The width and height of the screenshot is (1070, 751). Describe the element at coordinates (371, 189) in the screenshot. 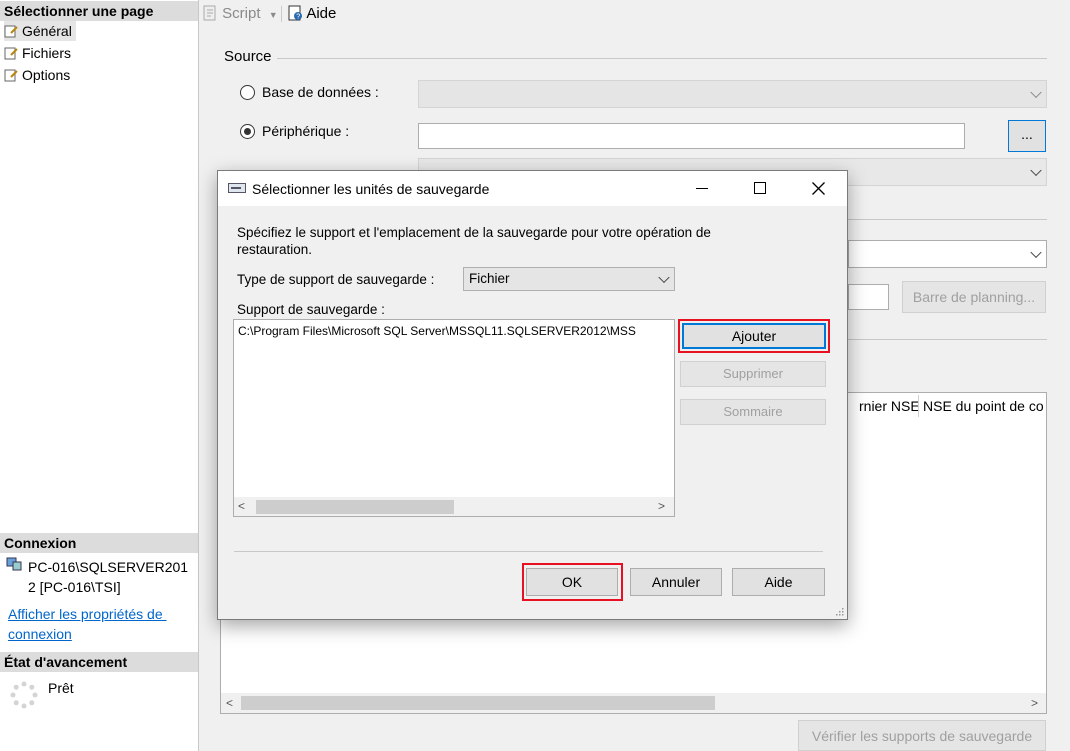

I see `dialog-title: Sélectionner les unités de sauvegarde` at that location.